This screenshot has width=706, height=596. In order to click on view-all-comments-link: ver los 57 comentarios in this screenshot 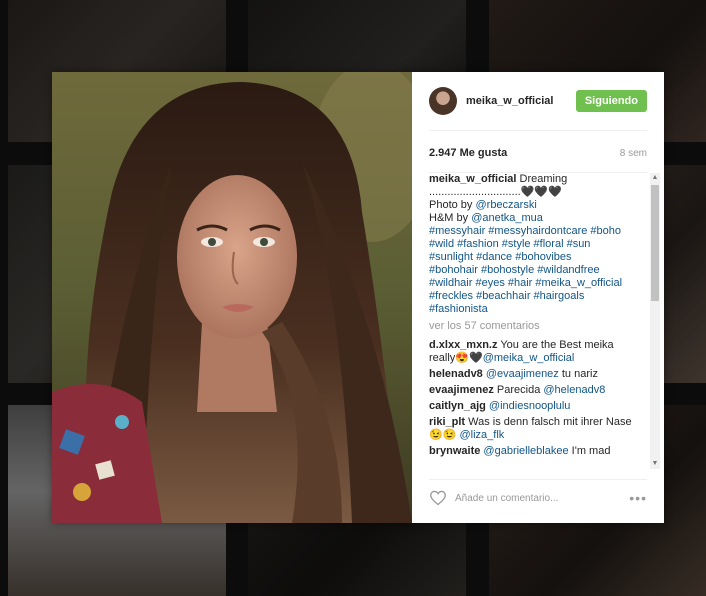, I will do `click(532, 326)`.